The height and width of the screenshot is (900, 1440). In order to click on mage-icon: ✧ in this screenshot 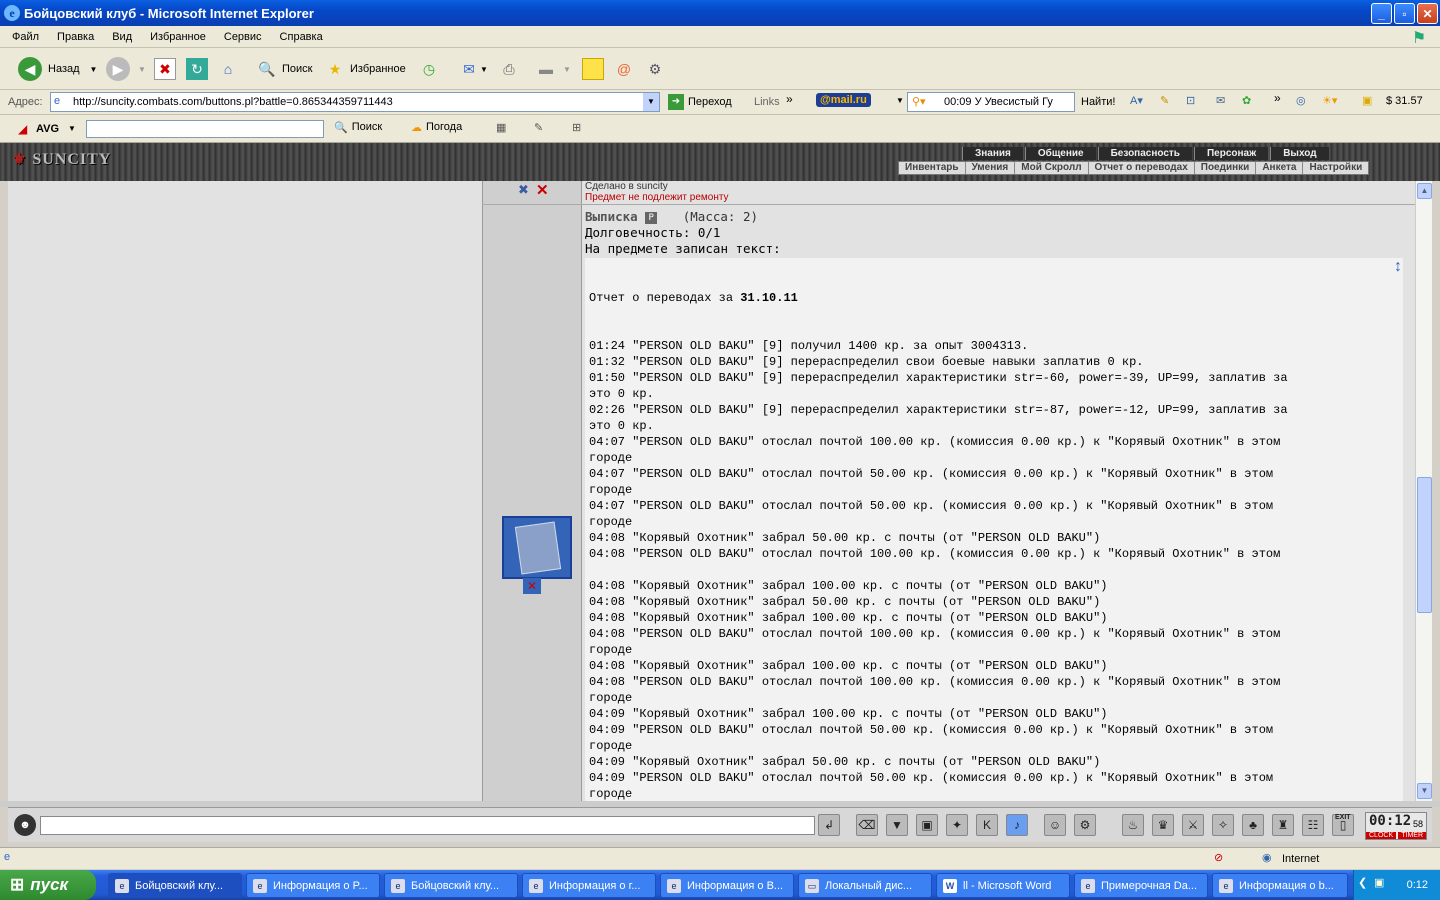, I will do `click(1223, 825)`.